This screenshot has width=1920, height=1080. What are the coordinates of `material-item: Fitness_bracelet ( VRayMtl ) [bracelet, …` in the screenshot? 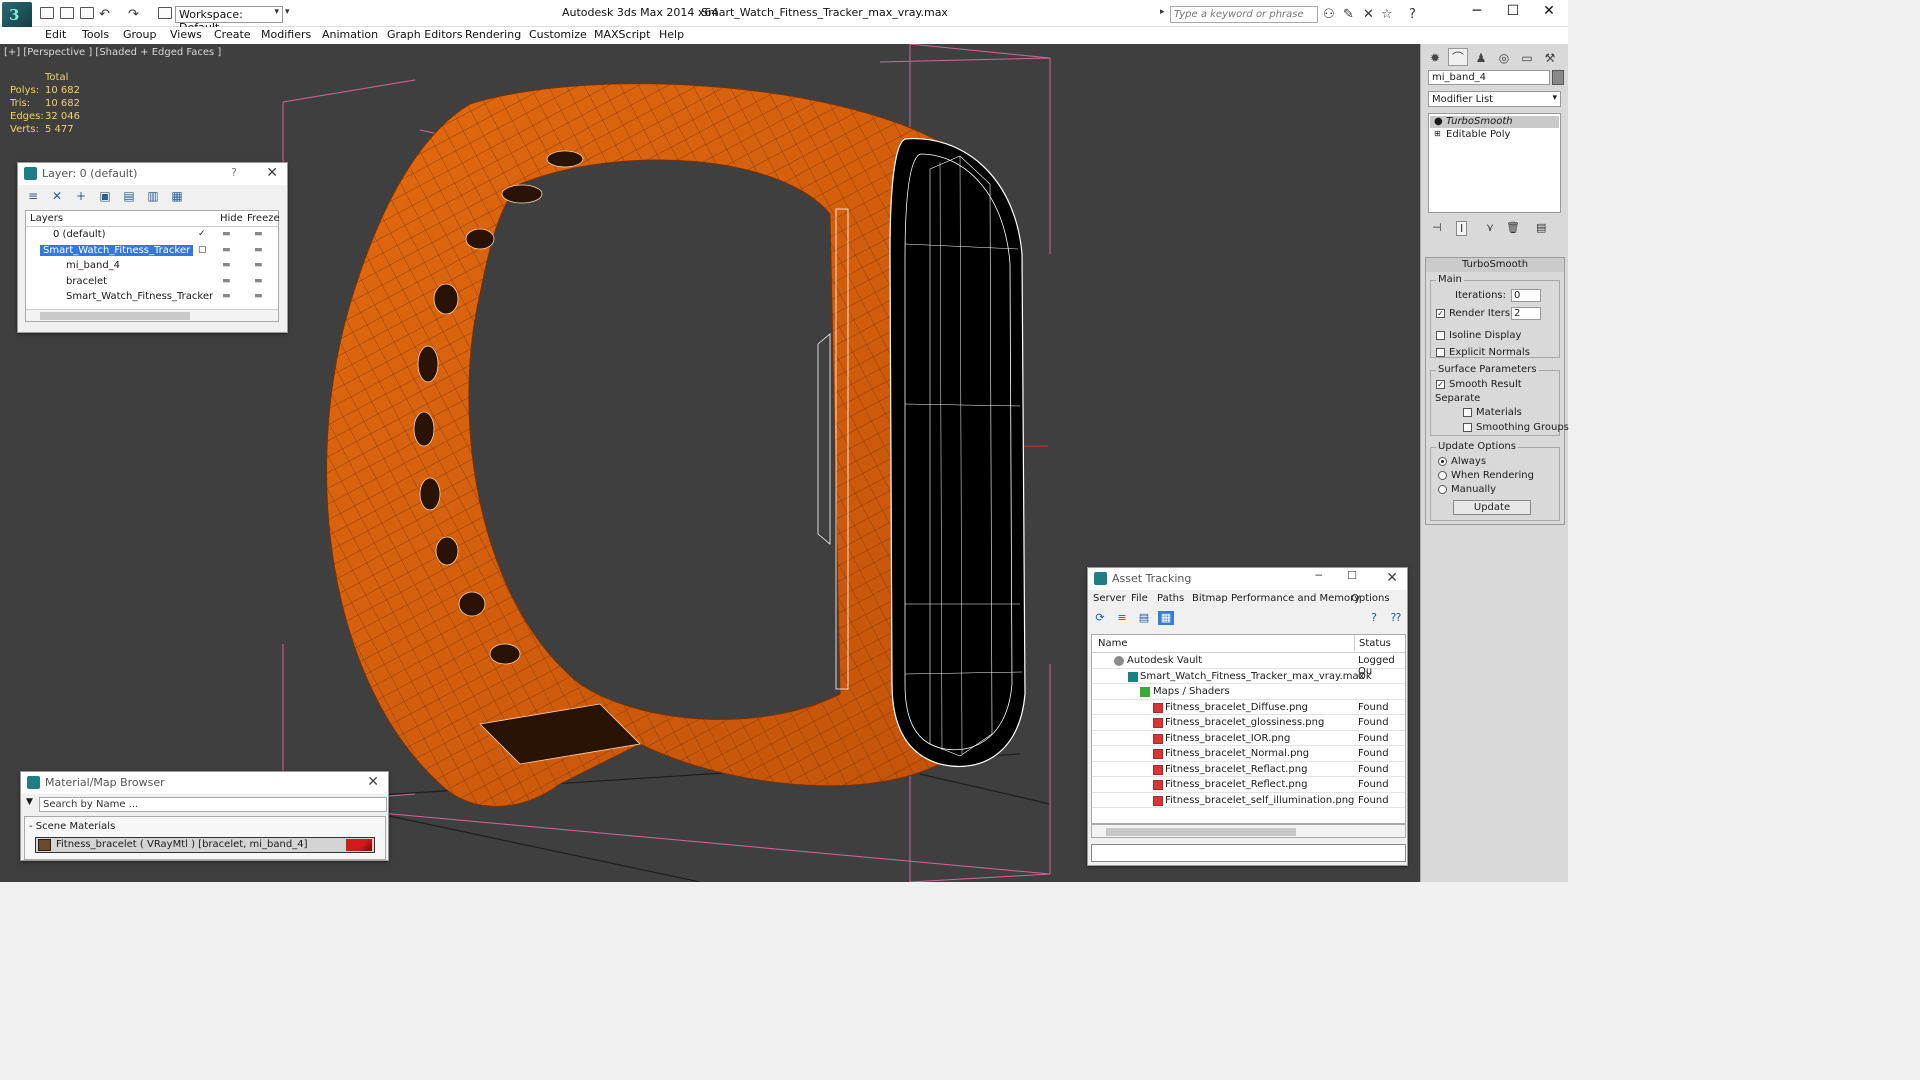 It's located at (205, 845).